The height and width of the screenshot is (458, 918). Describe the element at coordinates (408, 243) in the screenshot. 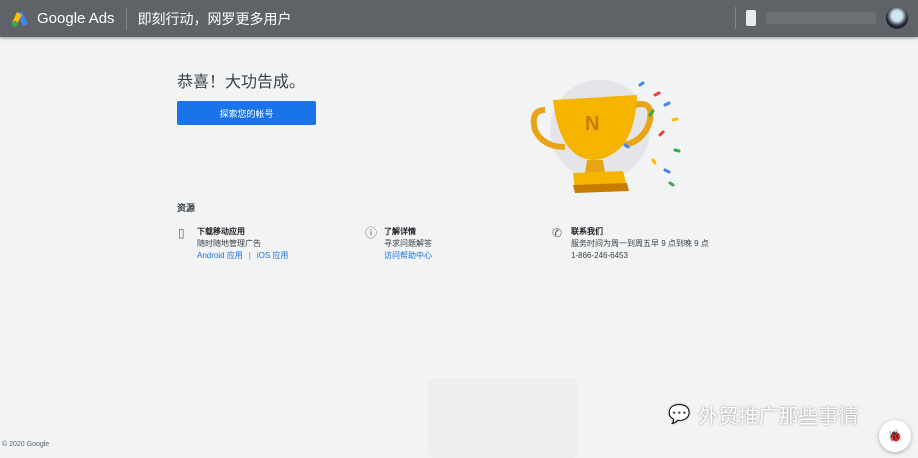

I see `resource-desc: 寻求问题解答` at that location.